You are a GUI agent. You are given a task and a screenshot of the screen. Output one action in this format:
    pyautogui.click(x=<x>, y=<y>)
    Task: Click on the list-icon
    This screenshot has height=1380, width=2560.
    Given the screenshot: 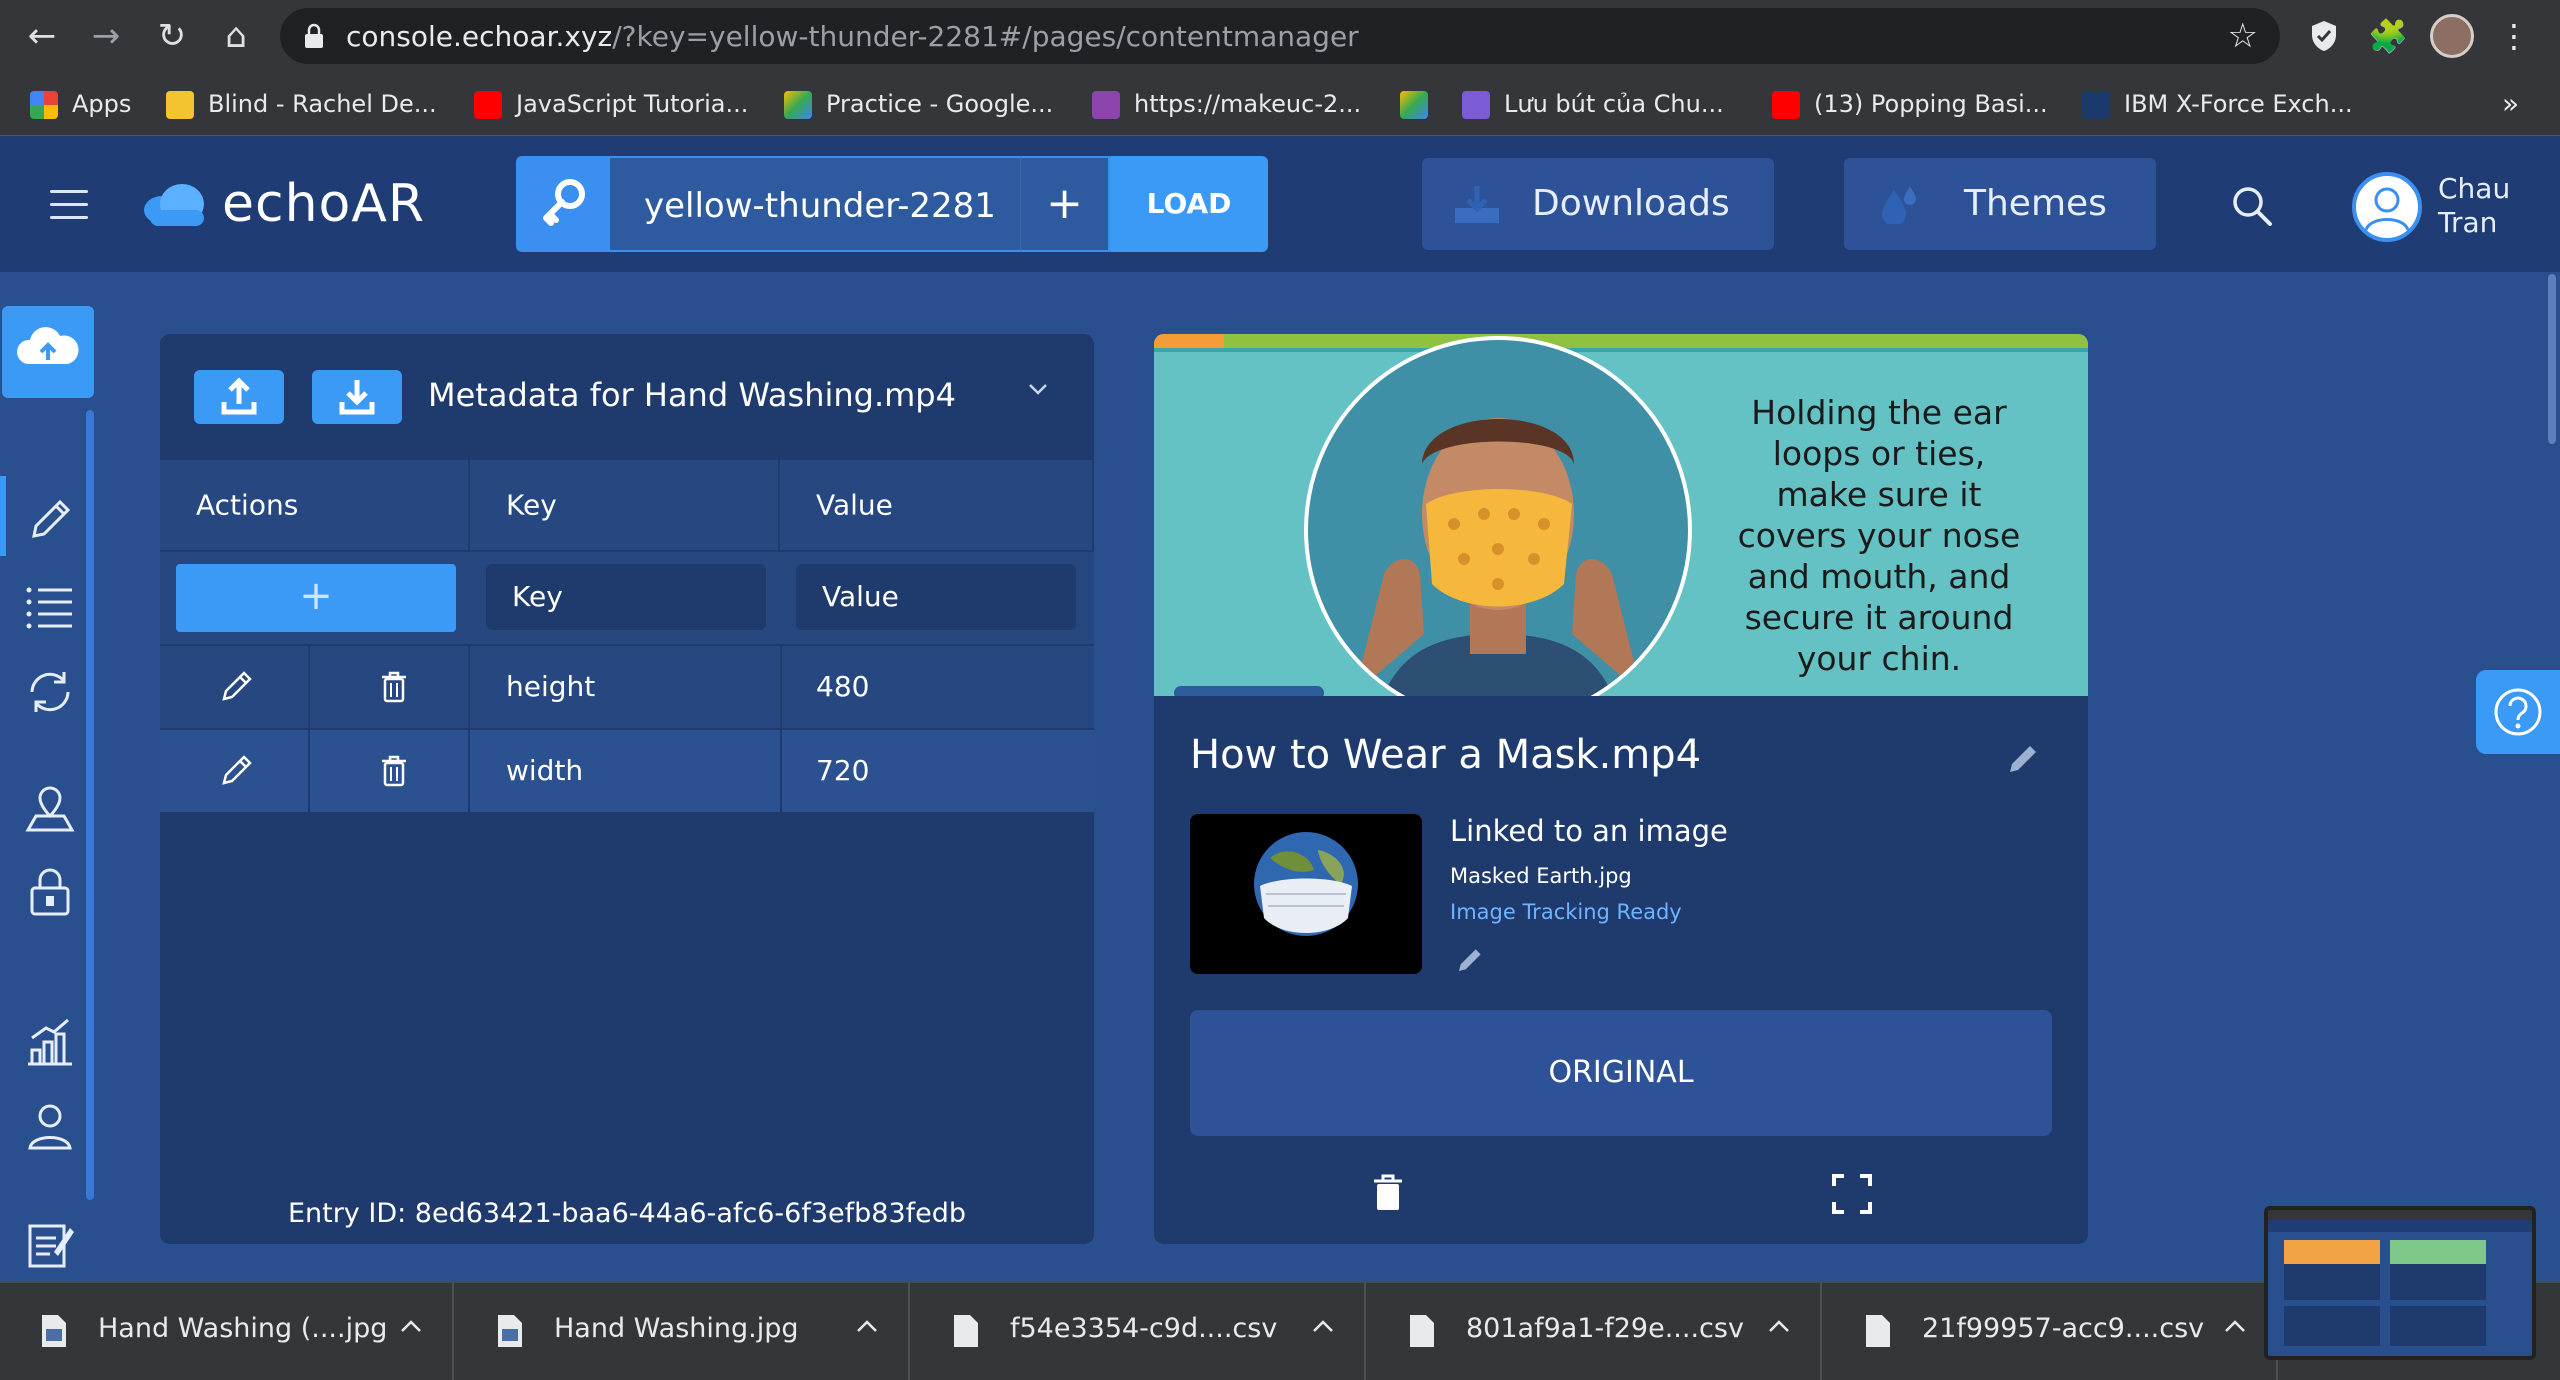 What is the action you would take?
    pyautogui.click(x=50, y=606)
    